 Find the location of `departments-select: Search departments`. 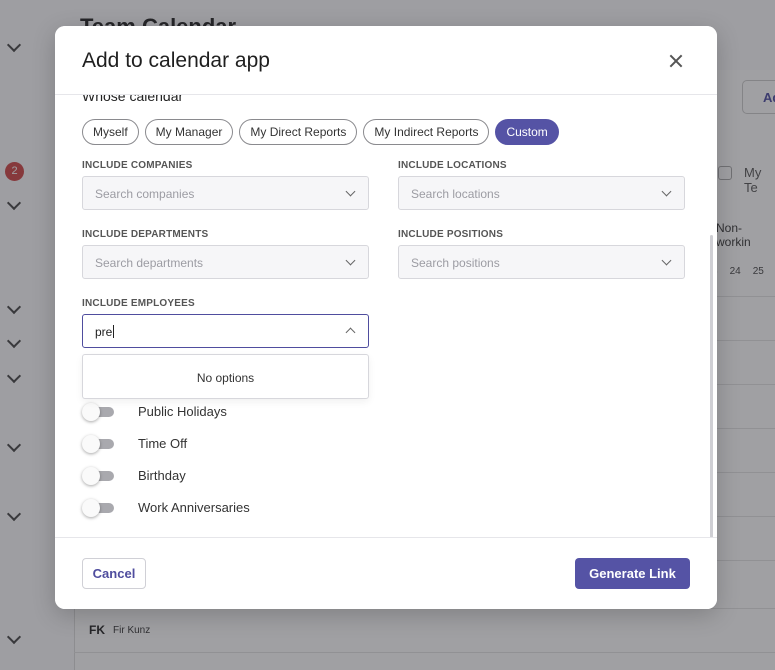

departments-select: Search departments is located at coordinates (225, 262).